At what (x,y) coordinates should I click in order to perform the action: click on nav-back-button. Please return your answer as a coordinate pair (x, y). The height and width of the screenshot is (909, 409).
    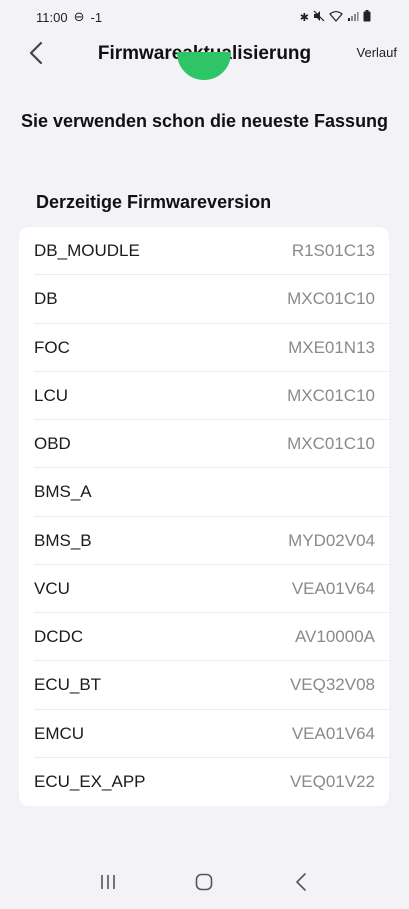
    Looking at the image, I should click on (301, 882).